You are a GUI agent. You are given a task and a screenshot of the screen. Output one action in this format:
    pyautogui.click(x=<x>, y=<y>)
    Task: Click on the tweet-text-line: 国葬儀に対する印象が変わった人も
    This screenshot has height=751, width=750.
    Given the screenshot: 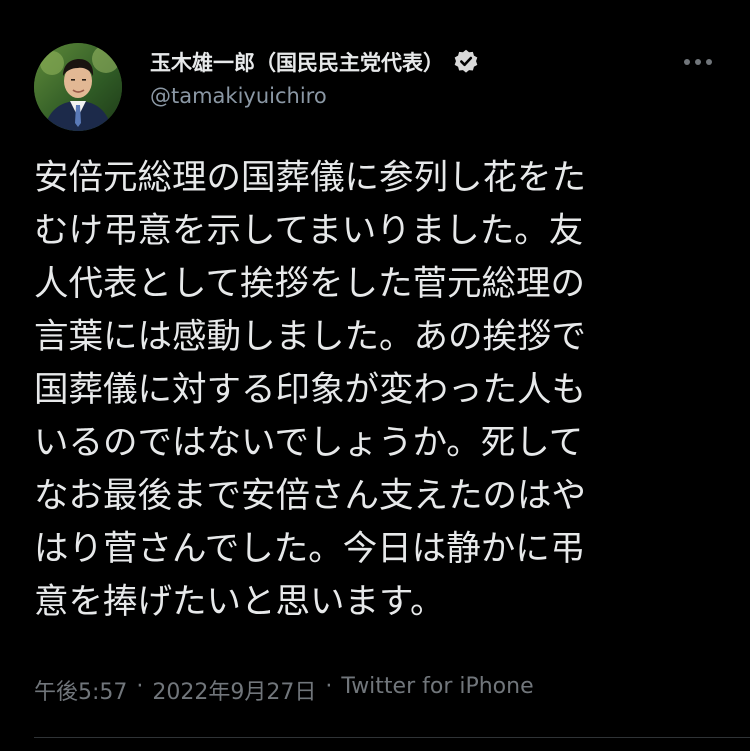 What is the action you would take?
    pyautogui.click(x=310, y=390)
    